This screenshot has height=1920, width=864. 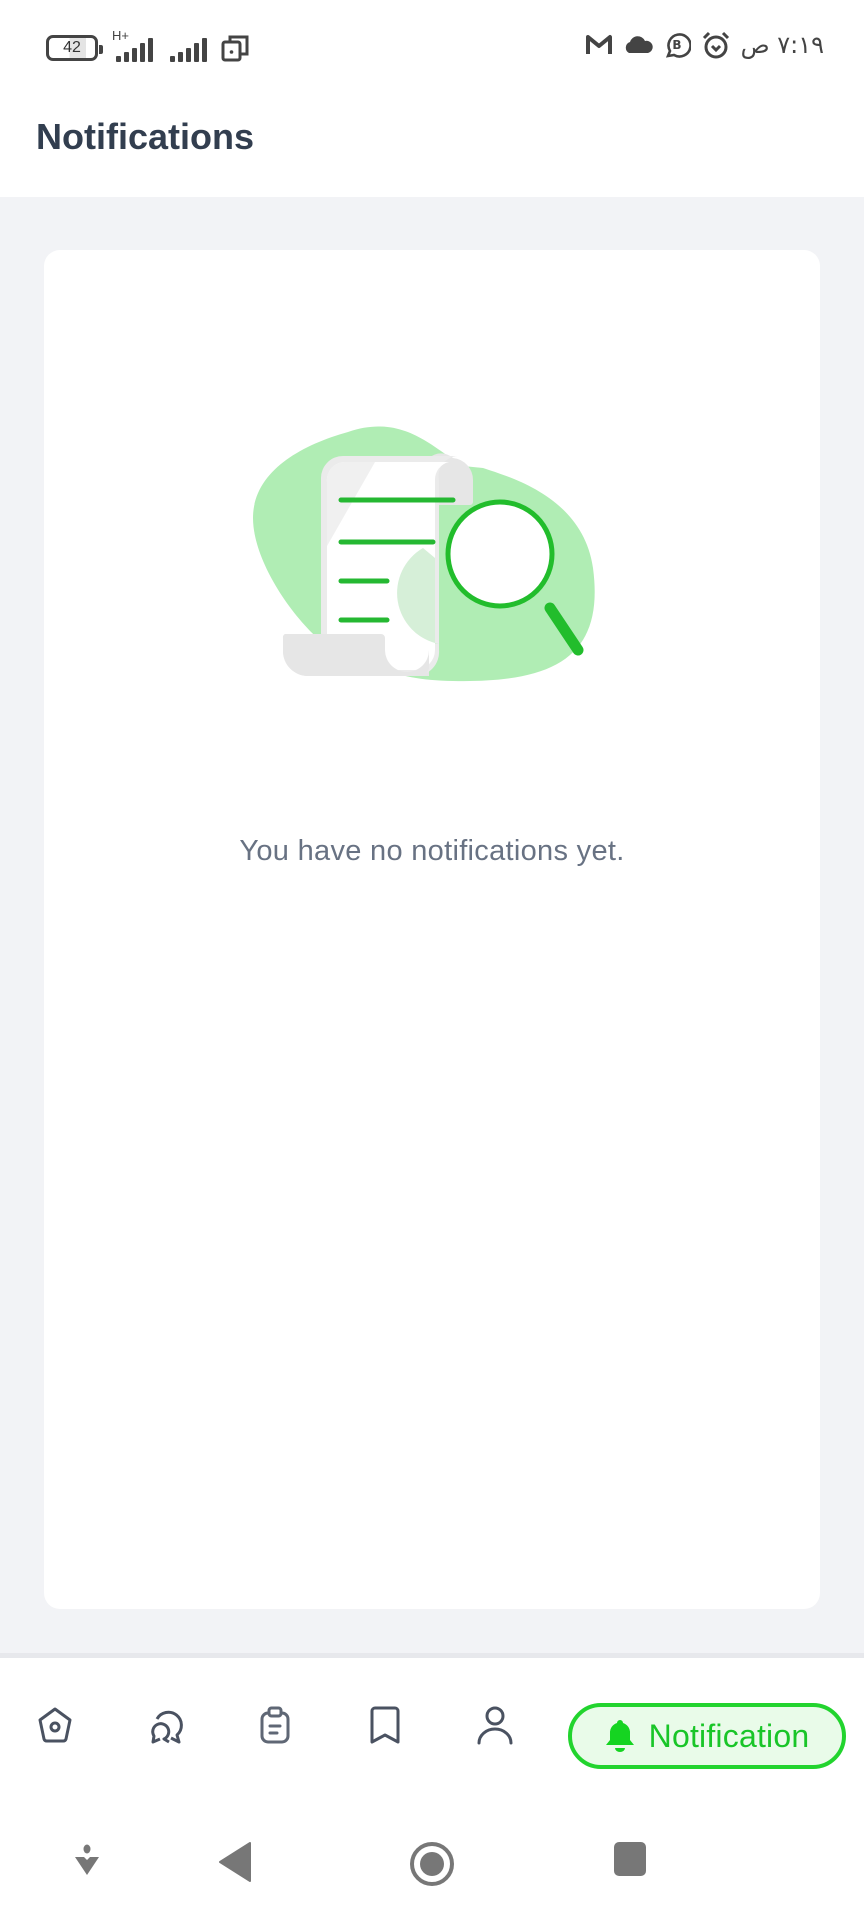 I want to click on clock: ٧:١٩ ص, so click(x=782, y=45).